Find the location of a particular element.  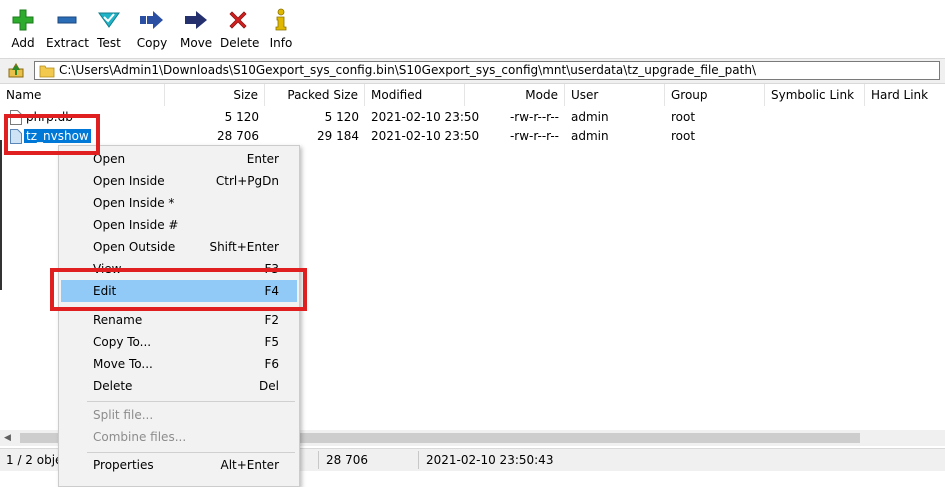

status-modified: 2021-02-10 23:50:43 is located at coordinates (490, 460).